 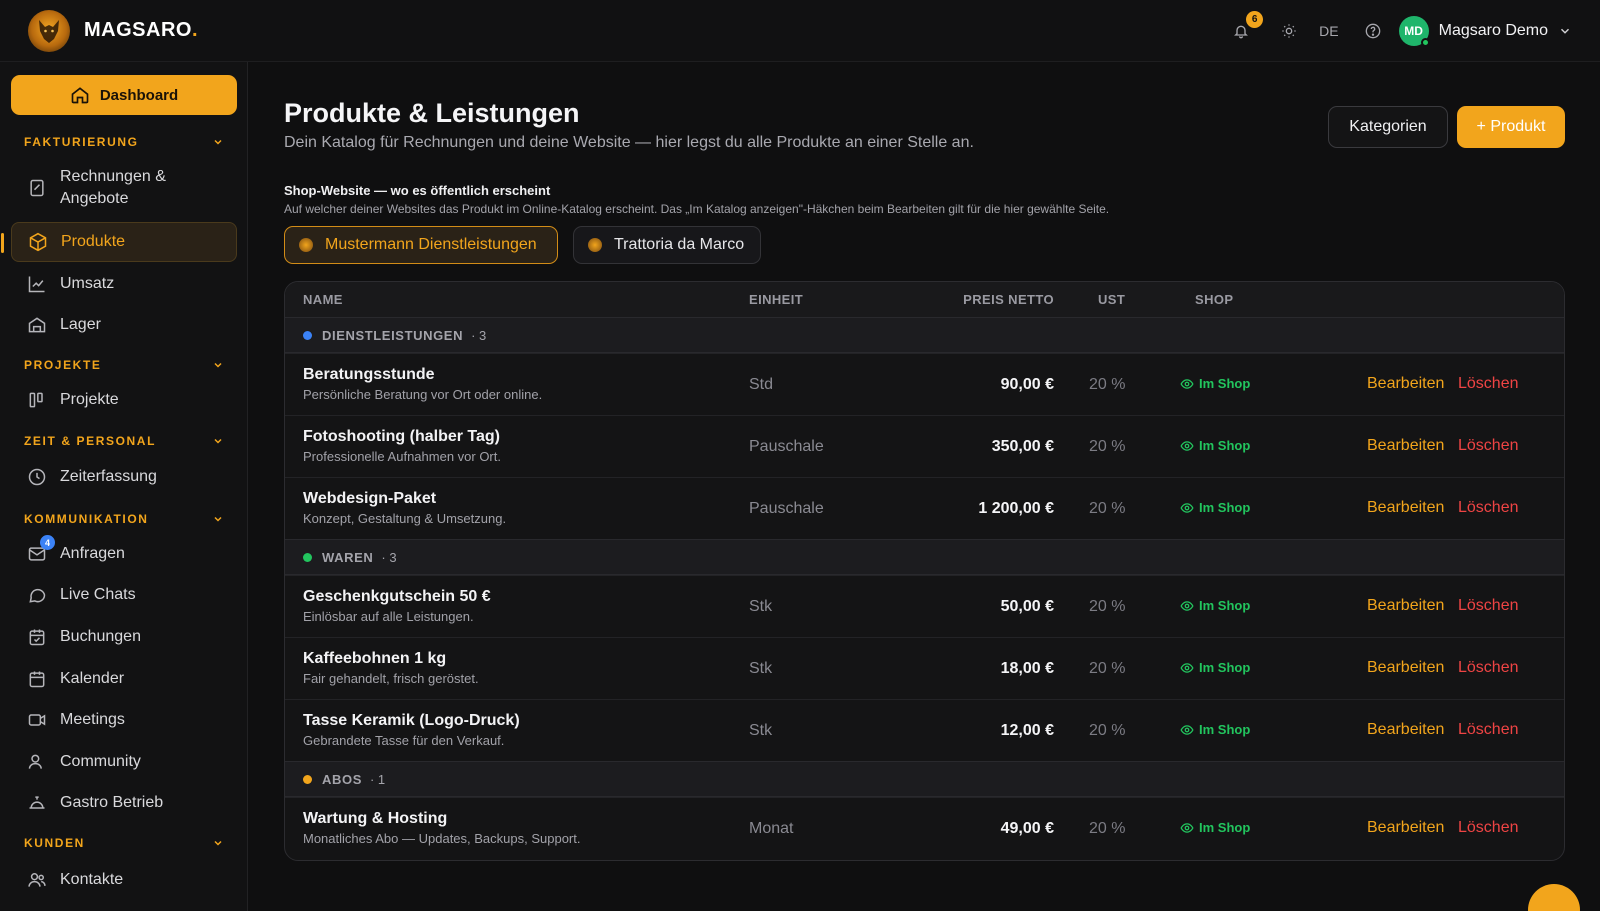 What do you see at coordinates (98, 594) in the screenshot?
I see `sidebar-item-label: Live Chats` at bounding box center [98, 594].